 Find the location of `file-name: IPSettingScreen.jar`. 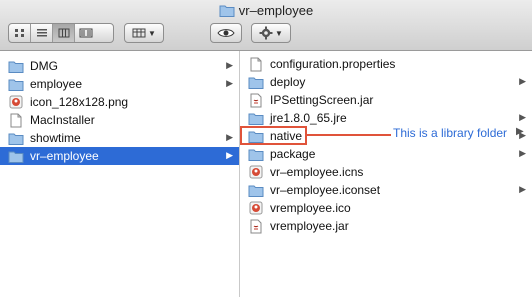

file-name: IPSettingScreen.jar is located at coordinates (322, 100).